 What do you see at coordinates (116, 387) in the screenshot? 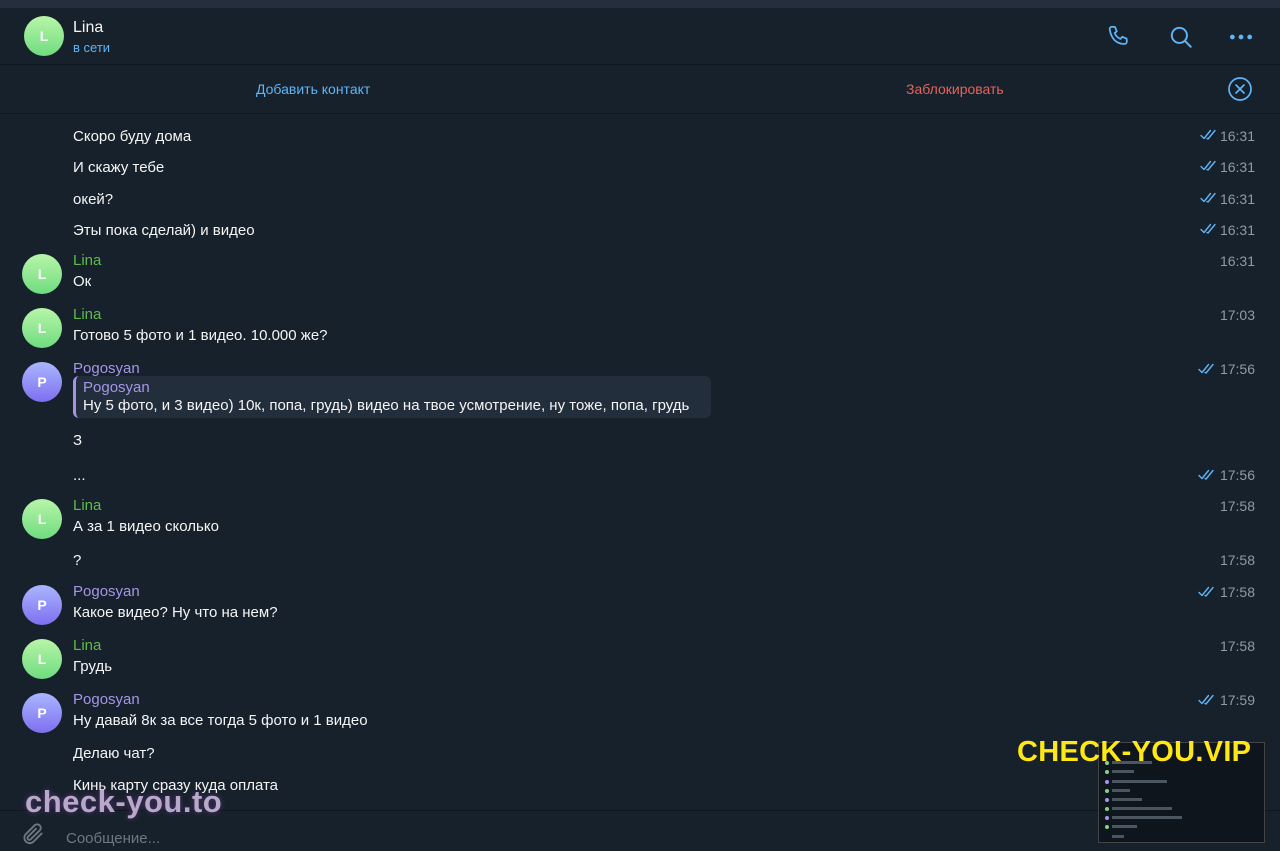
I see `reply-author: Pogosyan` at bounding box center [116, 387].